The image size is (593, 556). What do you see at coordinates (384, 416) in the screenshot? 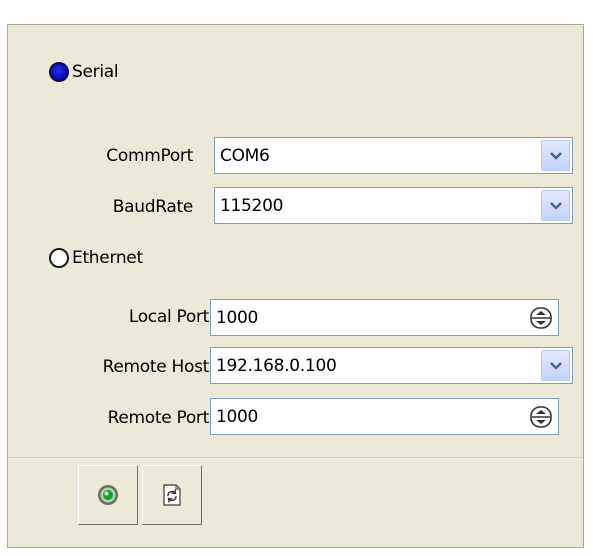
I see `remote-port-spinner: 1000` at bounding box center [384, 416].